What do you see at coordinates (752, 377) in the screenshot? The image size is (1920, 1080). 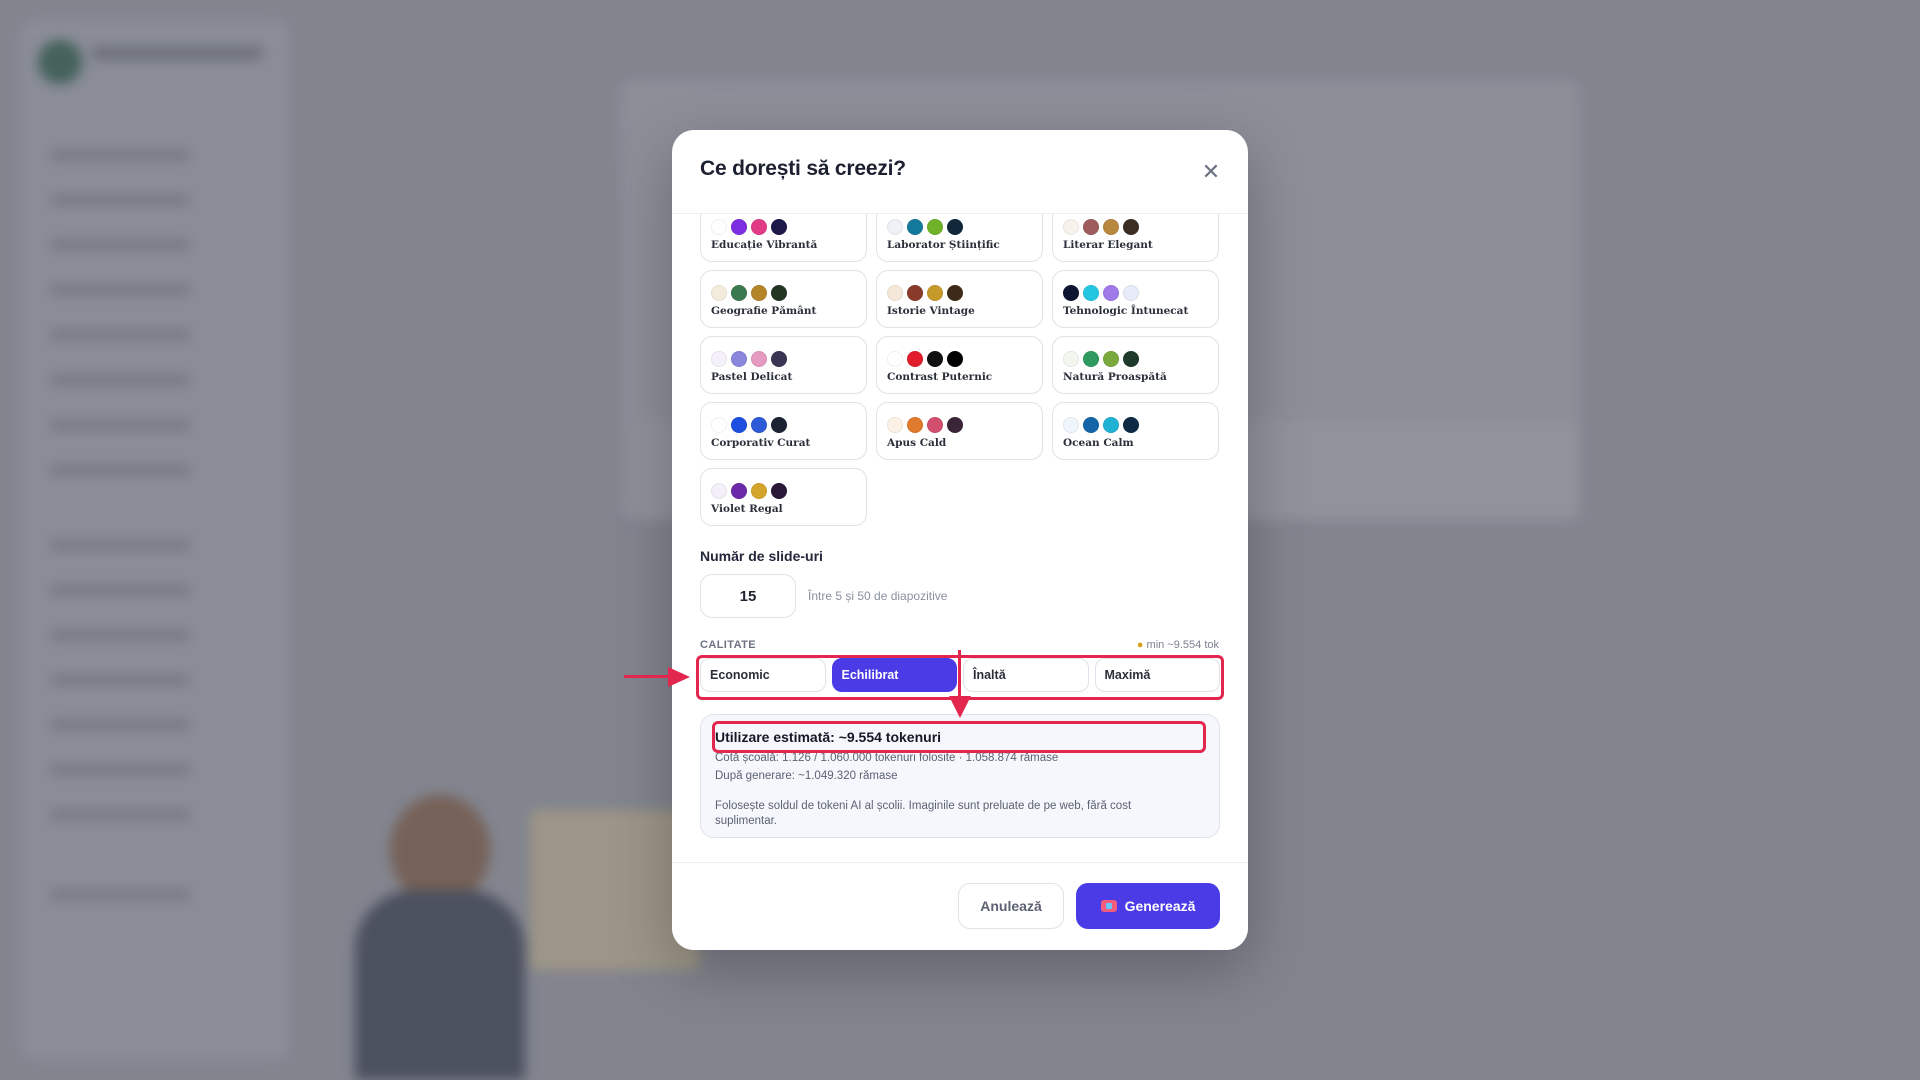 I see `theme-name: Pastel Delicat` at bounding box center [752, 377].